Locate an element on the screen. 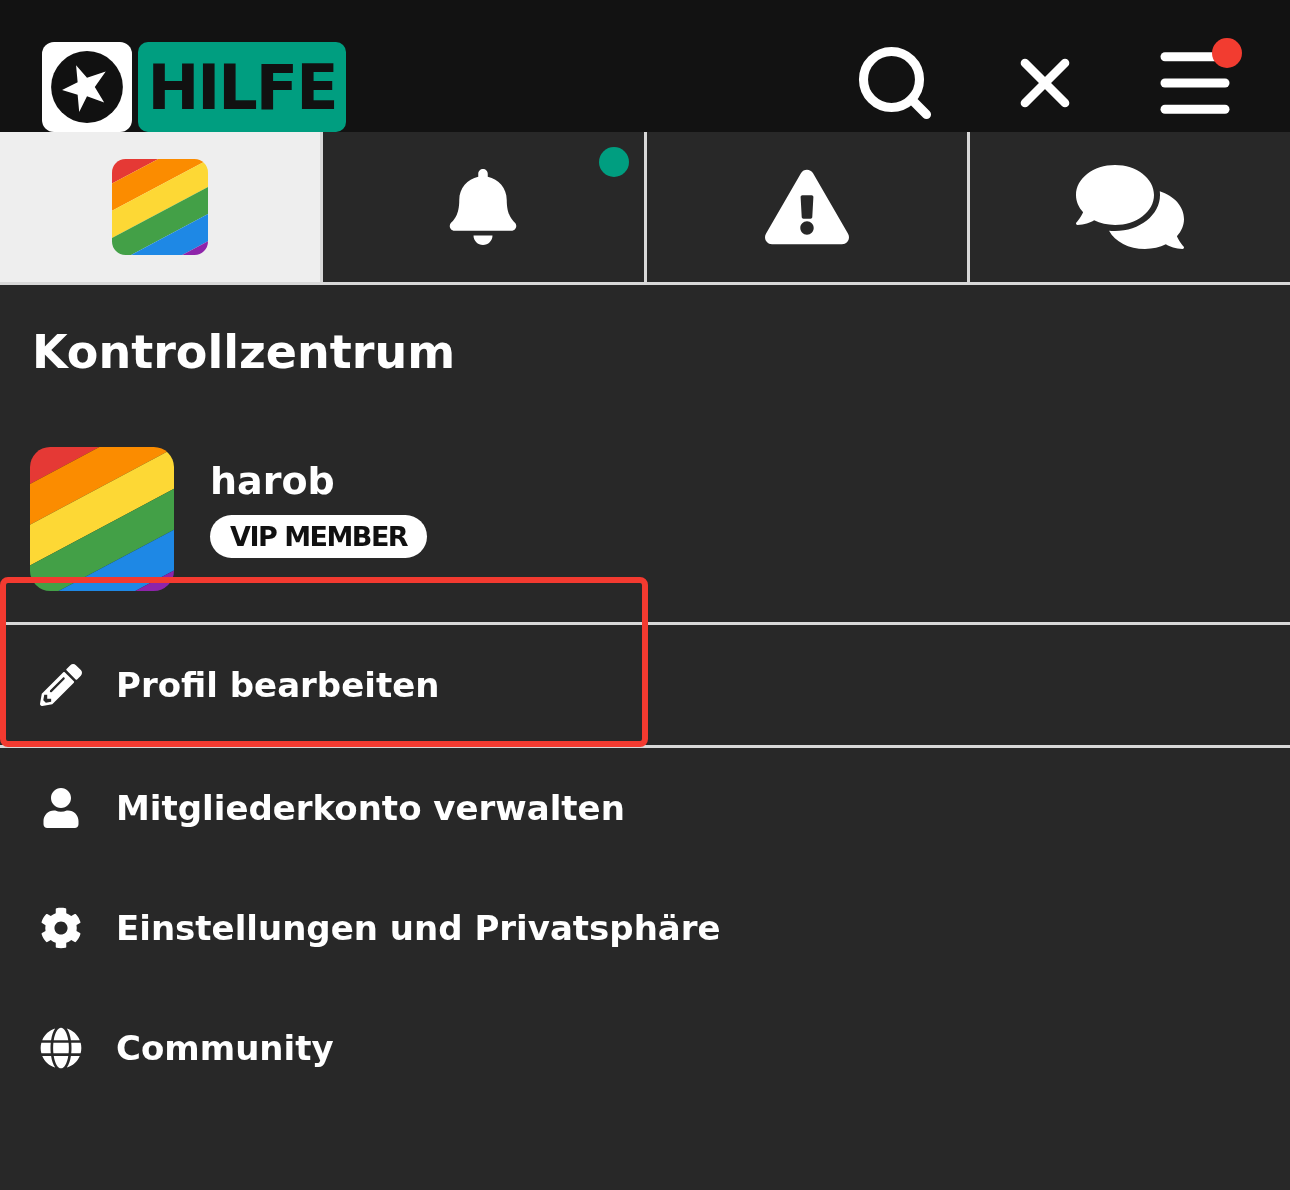 The image size is (1290, 1190). menu-item: Community is located at coordinates (645, 1048).